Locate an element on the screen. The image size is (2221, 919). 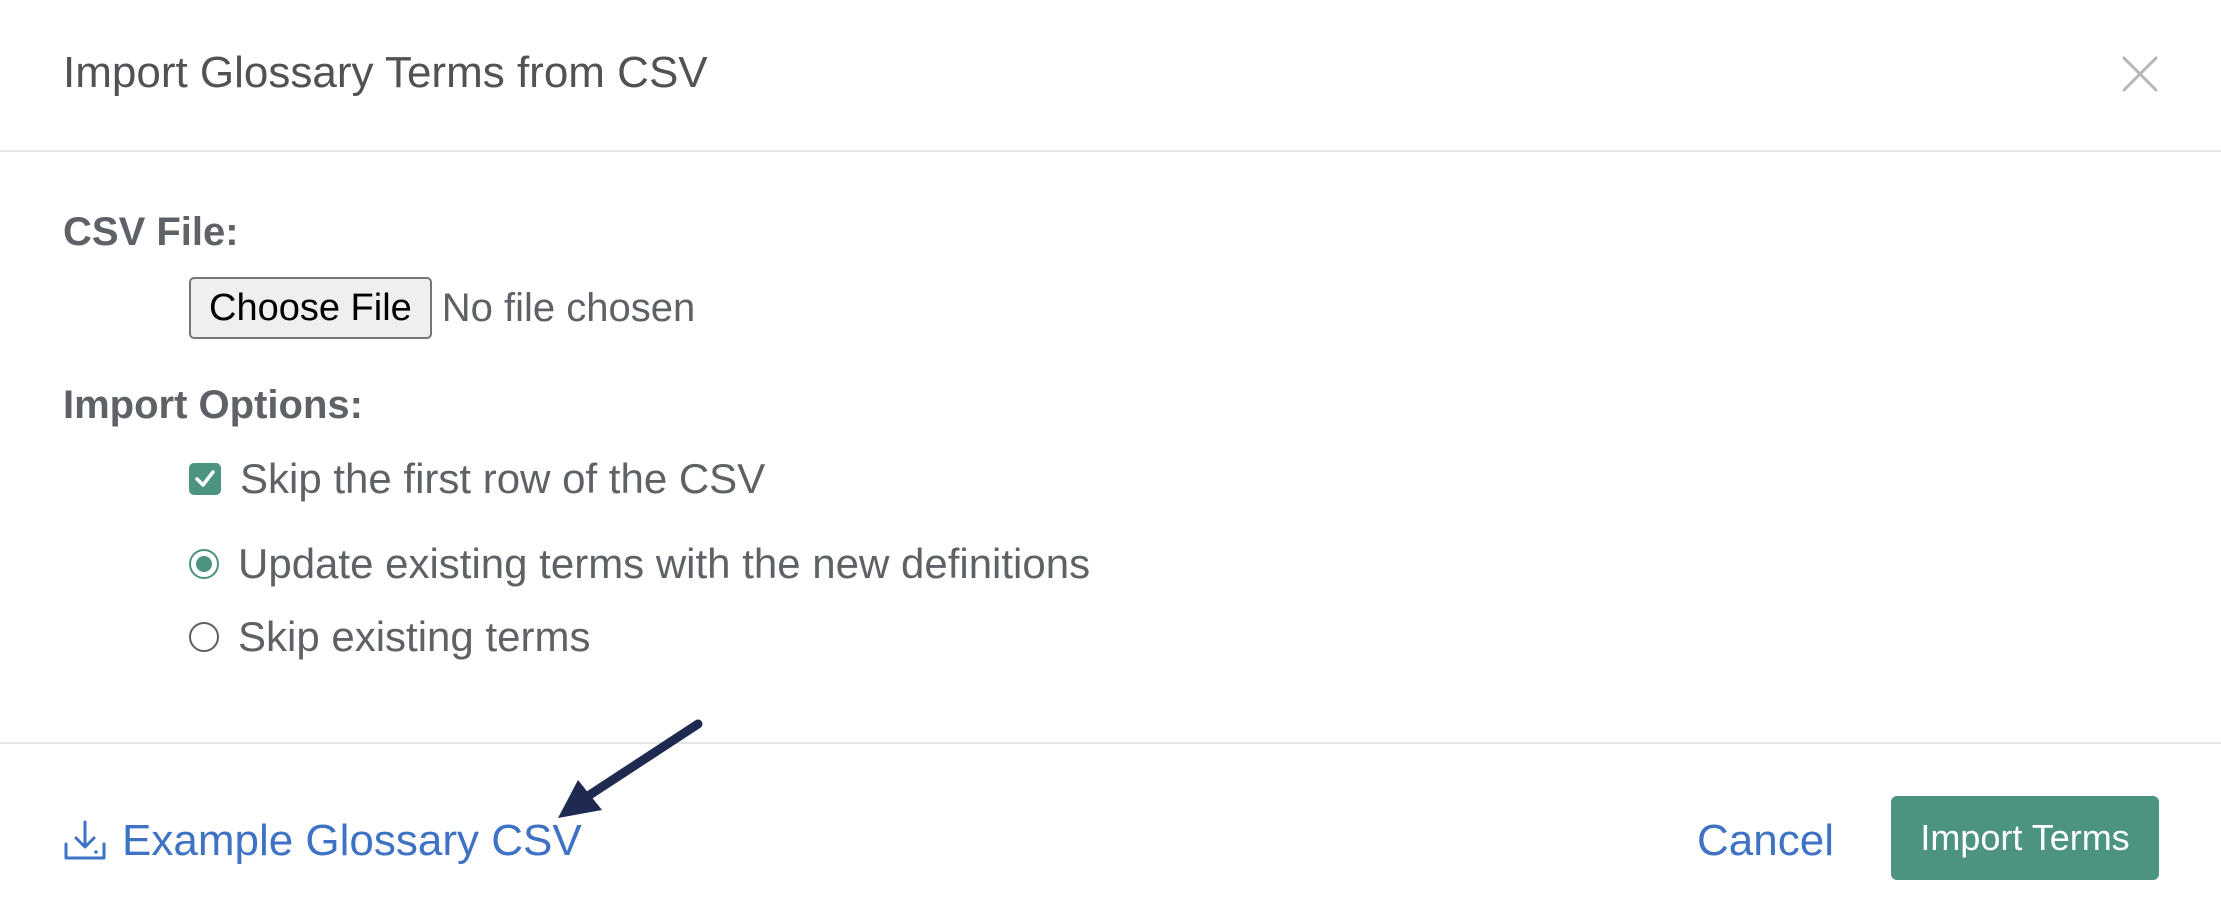
skip-first-row-checkbox is located at coordinates (205, 479).